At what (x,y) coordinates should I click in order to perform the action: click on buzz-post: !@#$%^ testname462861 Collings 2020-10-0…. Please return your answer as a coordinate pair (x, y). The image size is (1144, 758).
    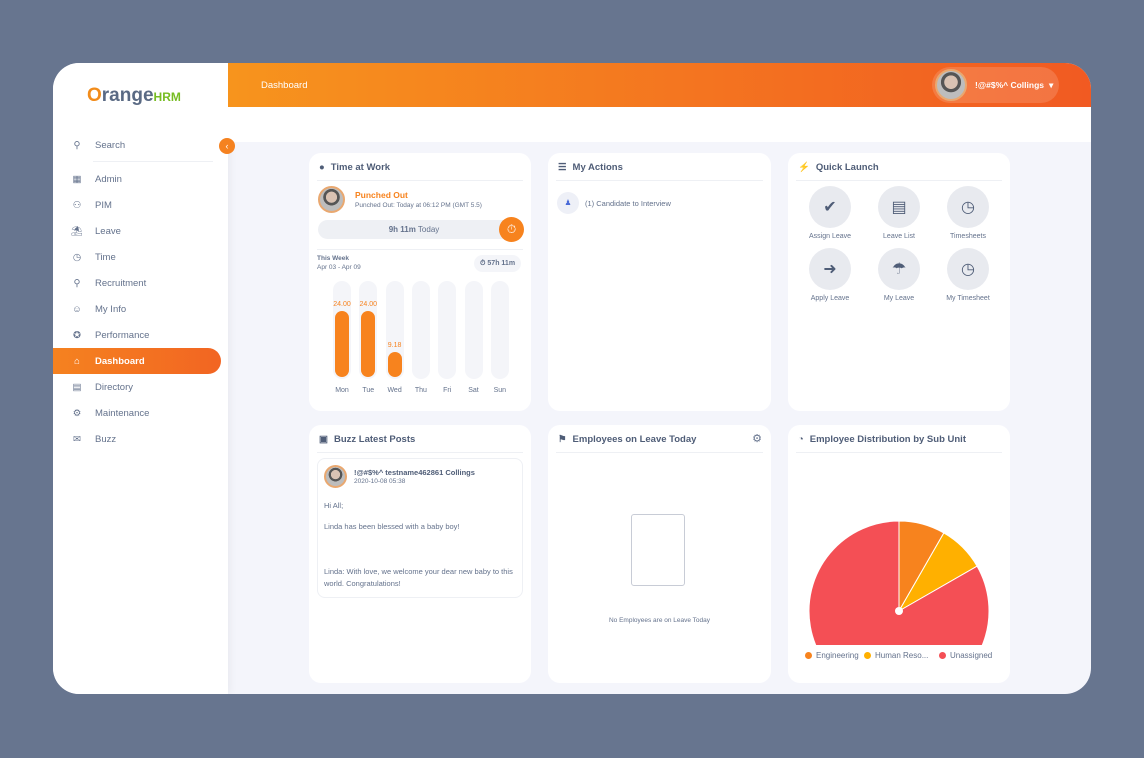
    Looking at the image, I should click on (420, 528).